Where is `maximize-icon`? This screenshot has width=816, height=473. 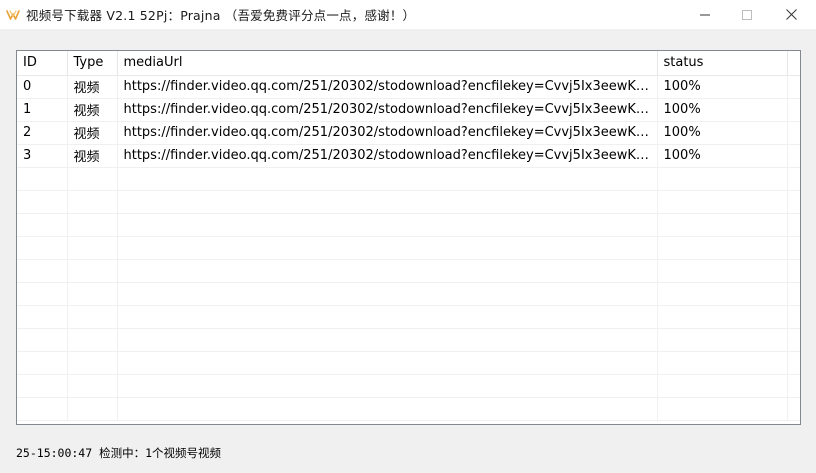
maximize-icon is located at coordinates (746, 14).